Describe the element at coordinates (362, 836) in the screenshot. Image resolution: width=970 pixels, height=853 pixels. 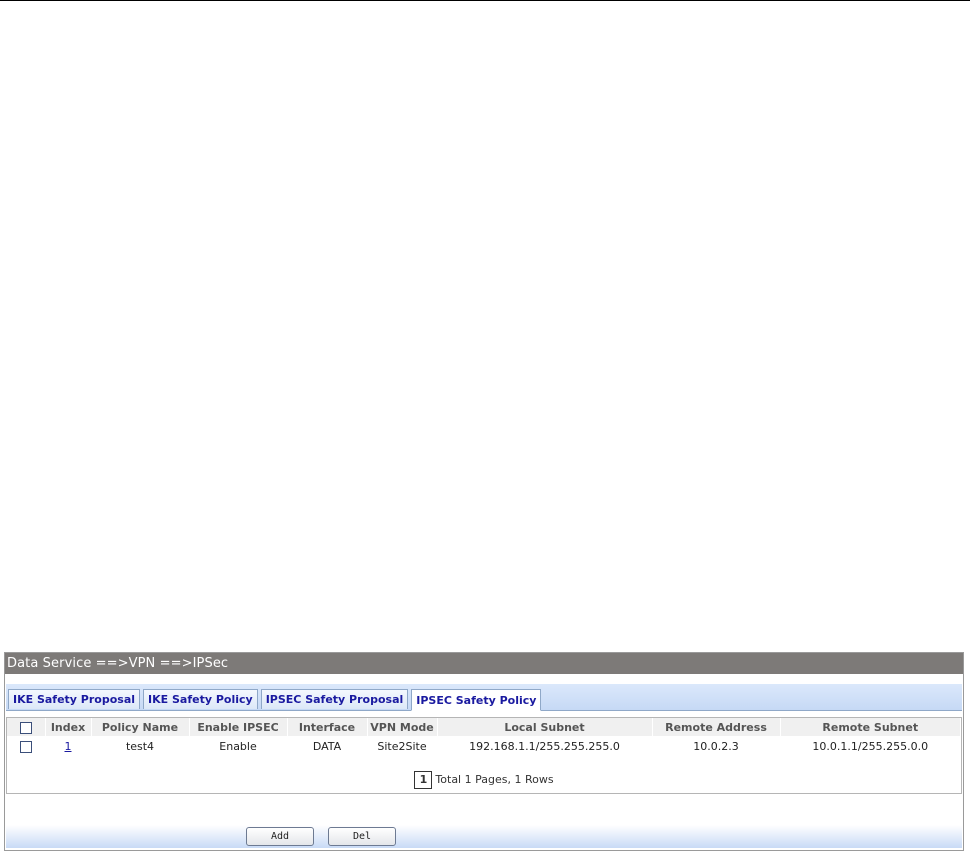
I see `del-button: Del` at that location.